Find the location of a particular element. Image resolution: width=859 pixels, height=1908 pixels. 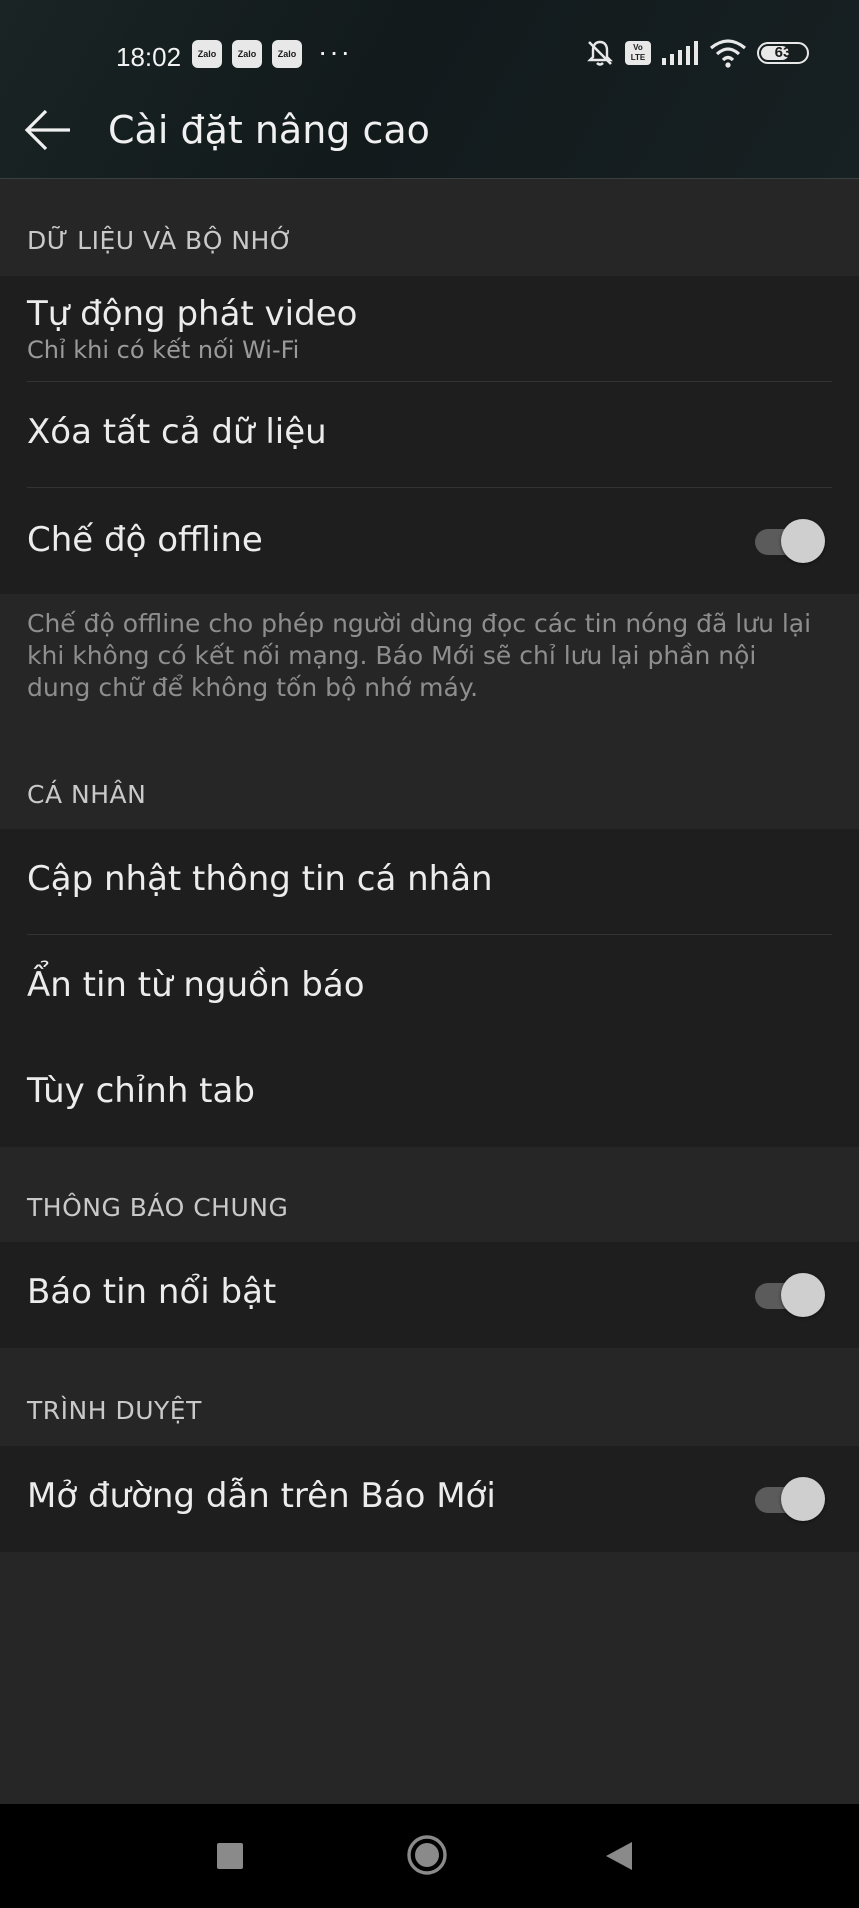

highlight-news-toggle is located at coordinates (790, 1295).